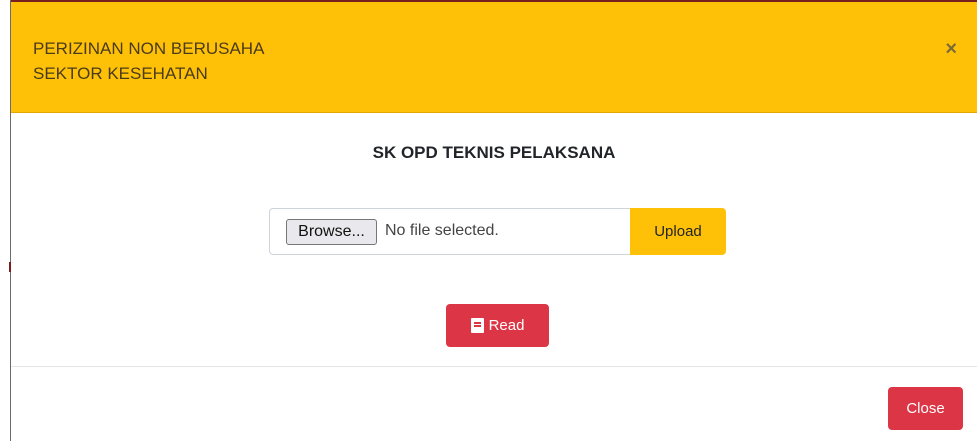  I want to click on page-backdrop, so click(5, 220).